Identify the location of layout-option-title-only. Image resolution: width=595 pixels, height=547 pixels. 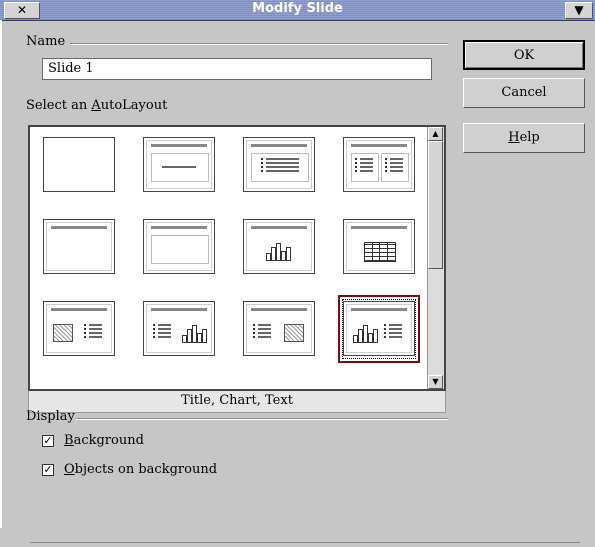
(73, 247).